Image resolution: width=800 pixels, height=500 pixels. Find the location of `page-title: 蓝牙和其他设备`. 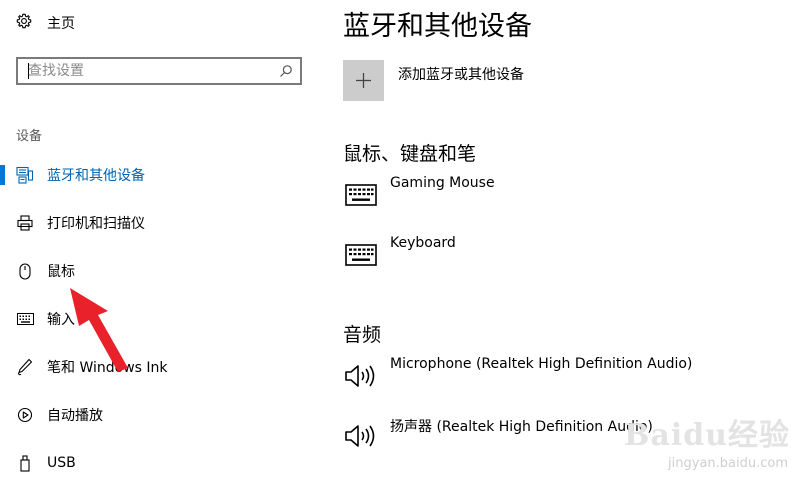

page-title: 蓝牙和其他设备 is located at coordinates (437, 26).